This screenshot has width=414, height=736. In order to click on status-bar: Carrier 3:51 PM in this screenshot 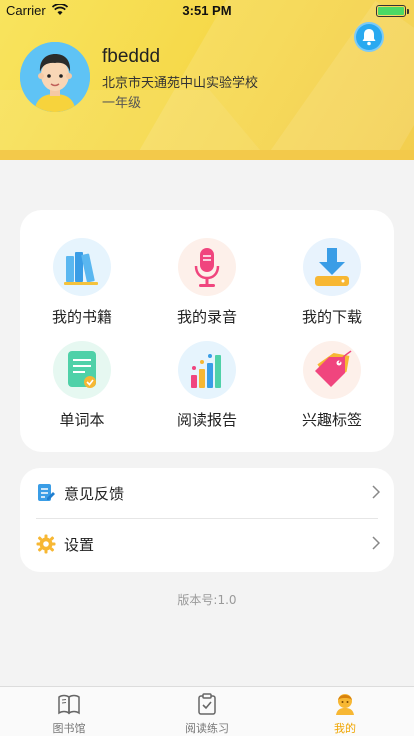, I will do `click(207, 11)`.